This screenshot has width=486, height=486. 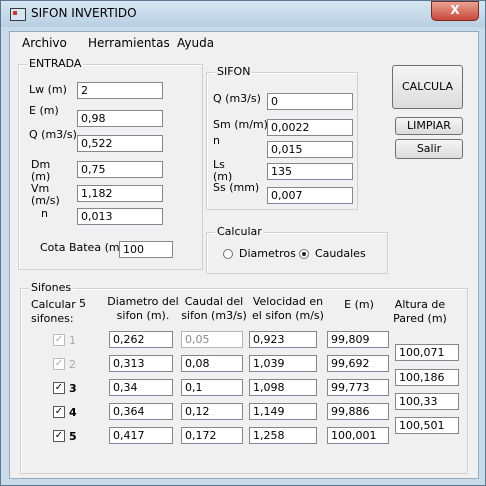 I want to click on n-entrada-label: n, so click(x=44, y=213).